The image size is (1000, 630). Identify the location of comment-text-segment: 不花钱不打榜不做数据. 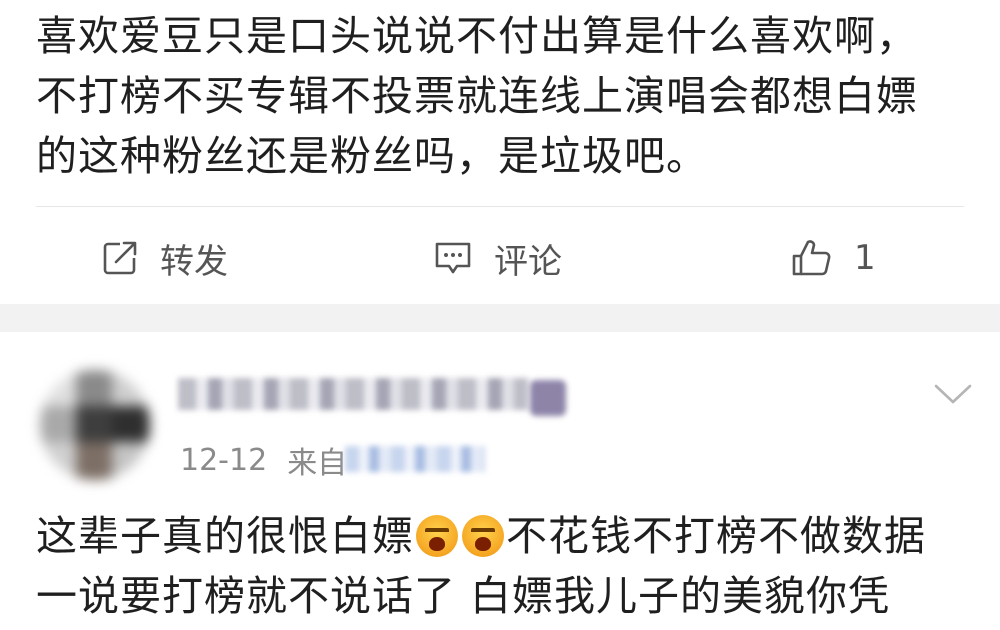
(716, 536).